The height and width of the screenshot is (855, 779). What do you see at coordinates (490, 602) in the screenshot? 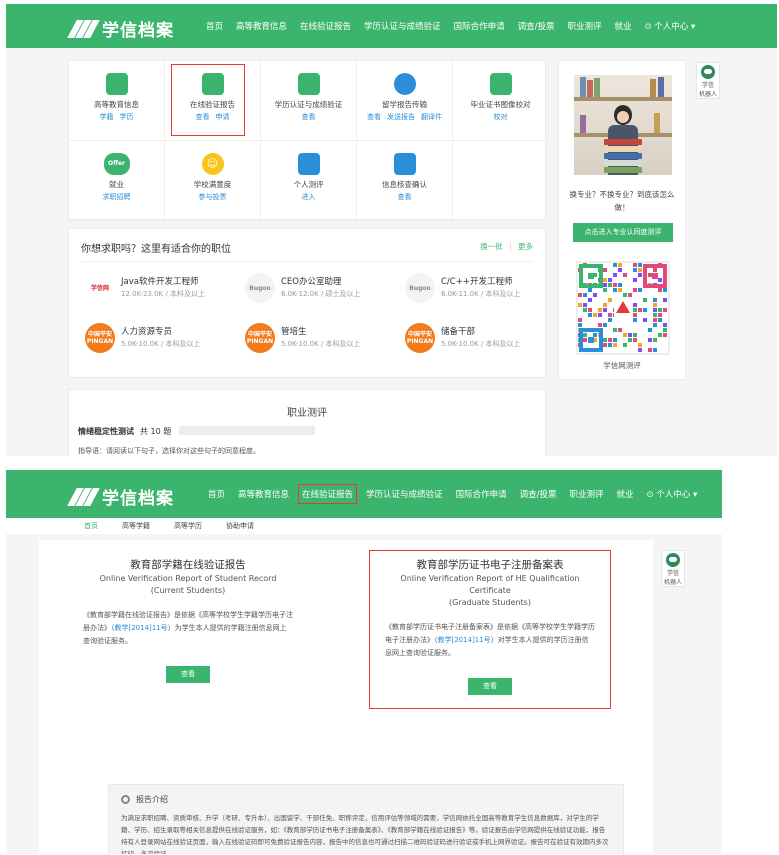
I see `report-subtitle-en: (Graduate Students)` at bounding box center [490, 602].